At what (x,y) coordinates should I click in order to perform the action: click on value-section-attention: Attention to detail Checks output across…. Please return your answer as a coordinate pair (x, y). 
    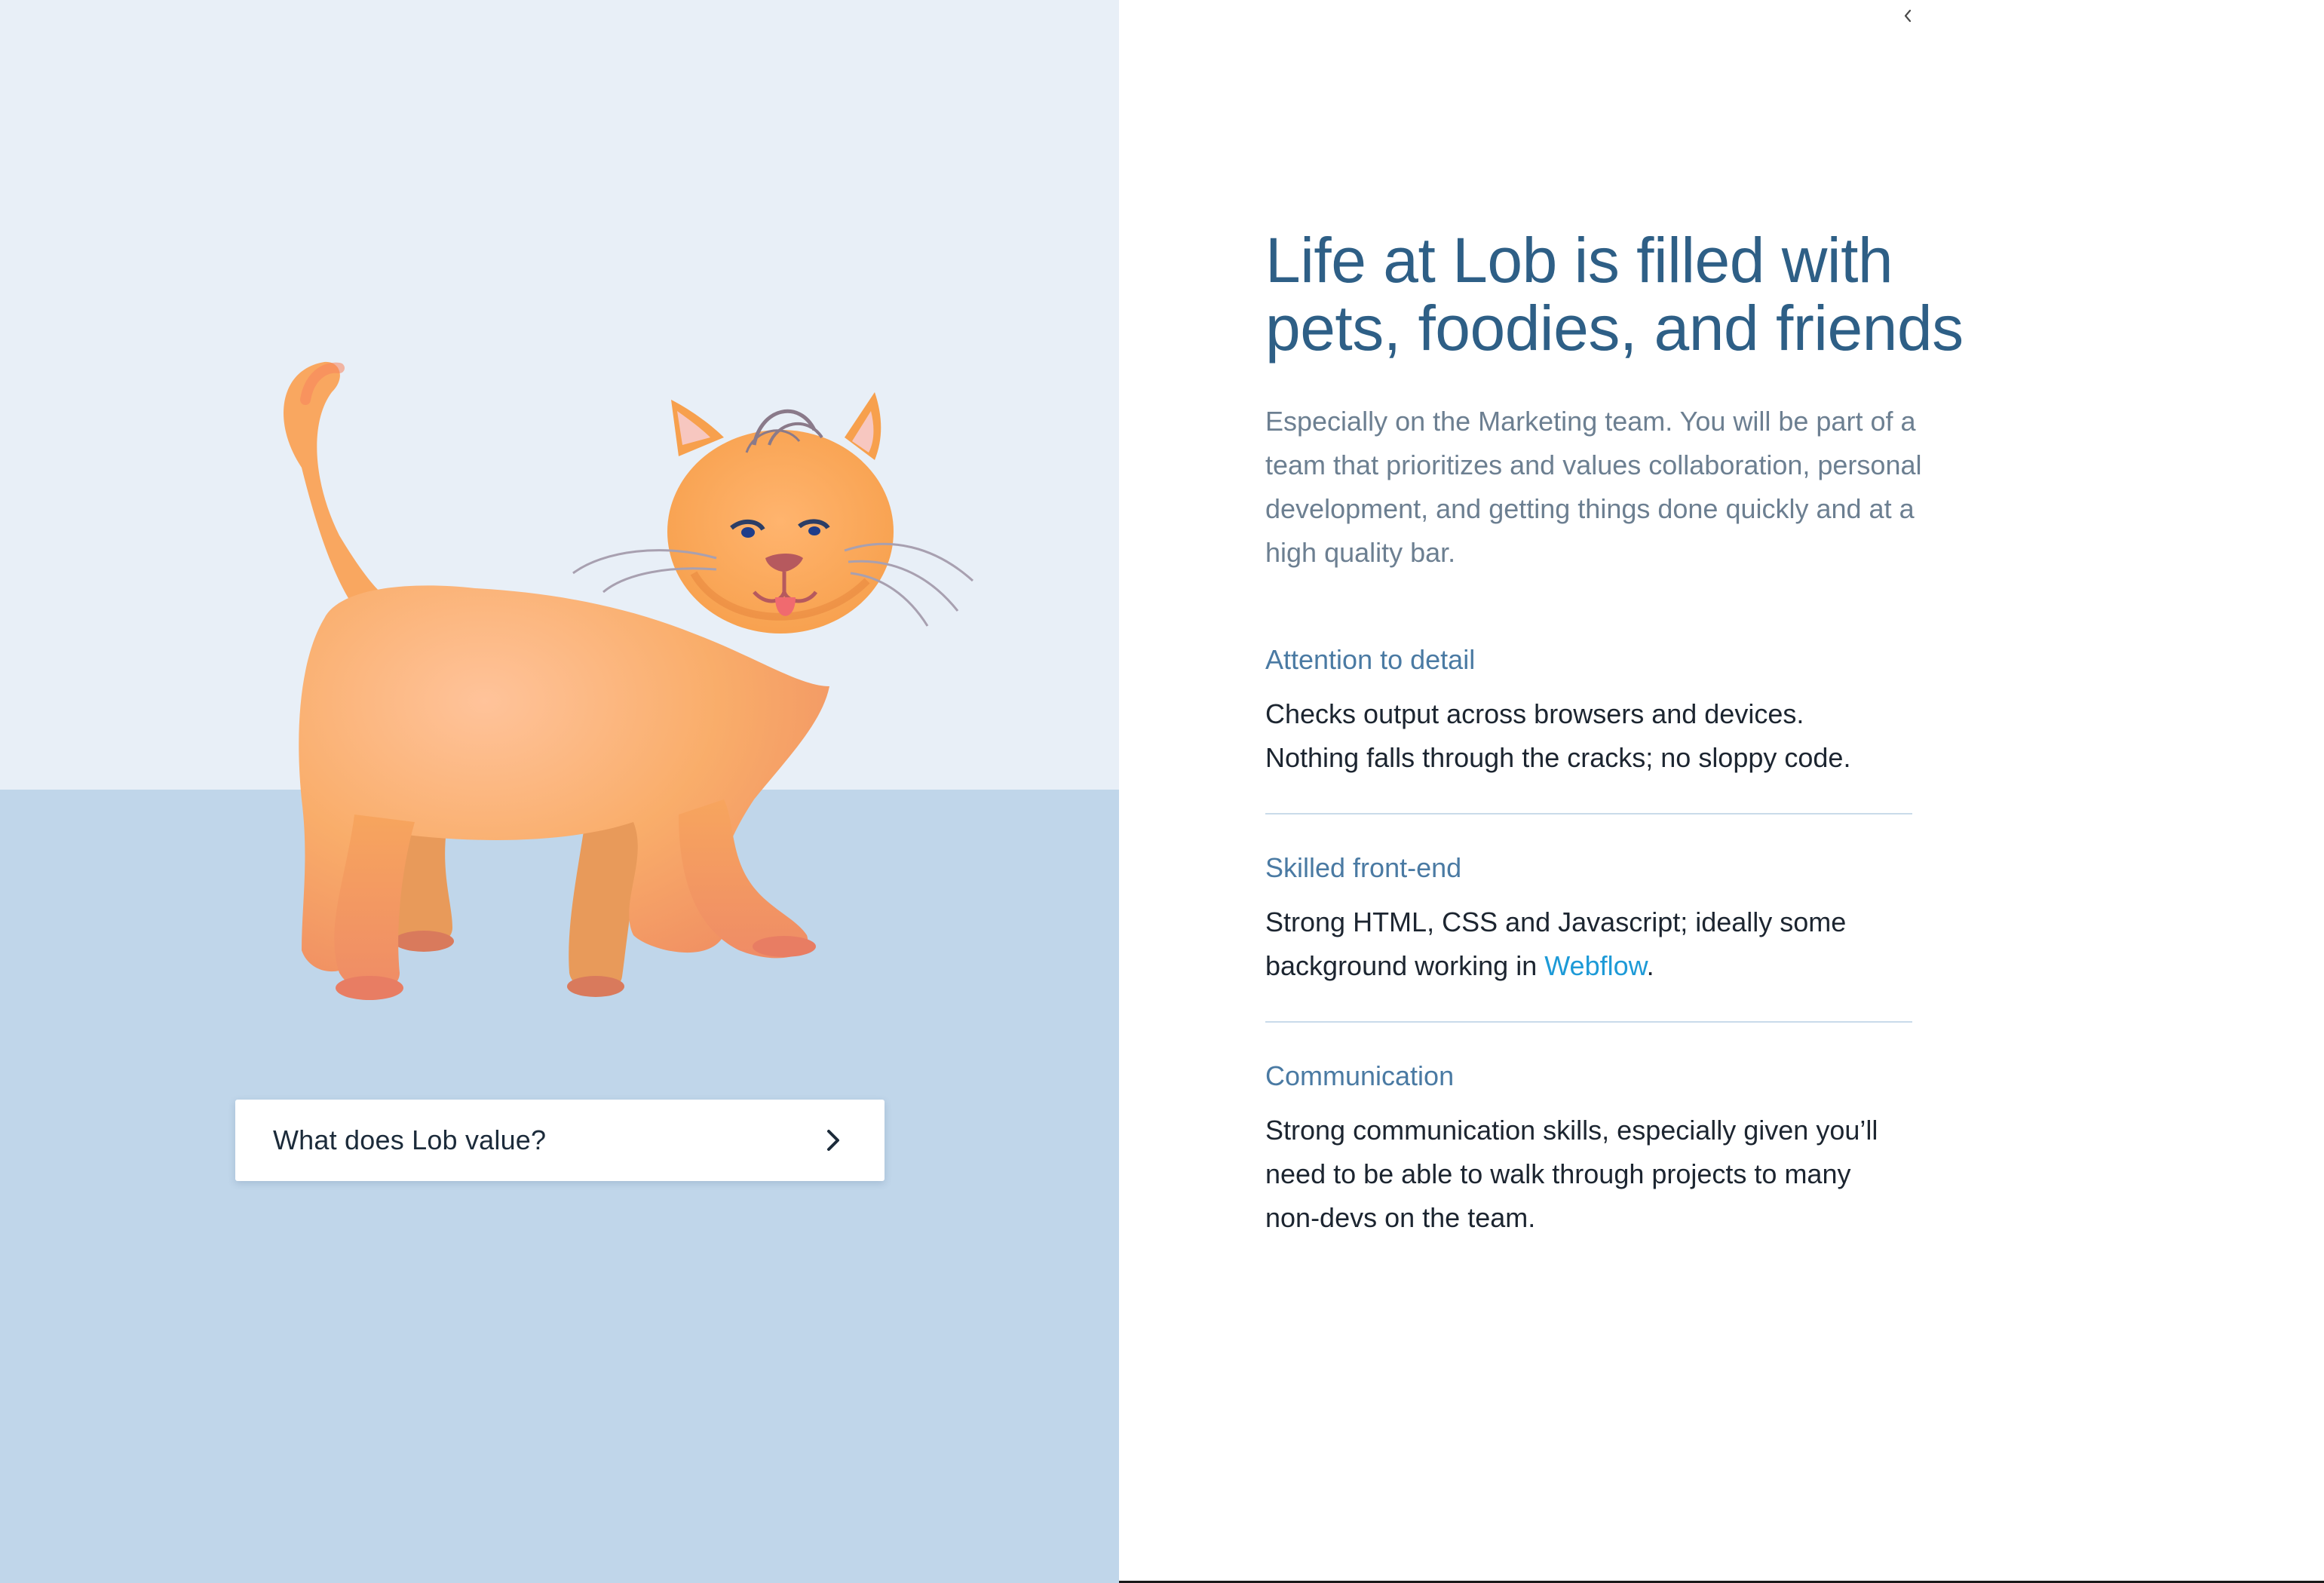
    Looking at the image, I should click on (1588, 710).